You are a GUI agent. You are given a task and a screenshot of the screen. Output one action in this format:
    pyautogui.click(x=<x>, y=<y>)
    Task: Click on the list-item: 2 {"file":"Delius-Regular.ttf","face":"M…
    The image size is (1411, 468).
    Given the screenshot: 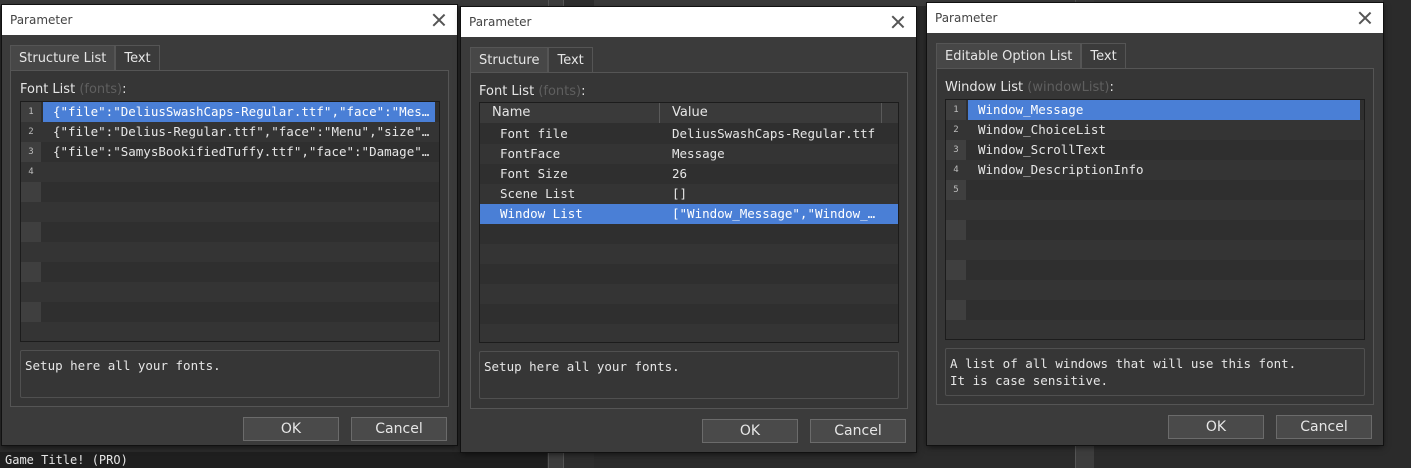 What is the action you would take?
    pyautogui.click(x=230, y=132)
    